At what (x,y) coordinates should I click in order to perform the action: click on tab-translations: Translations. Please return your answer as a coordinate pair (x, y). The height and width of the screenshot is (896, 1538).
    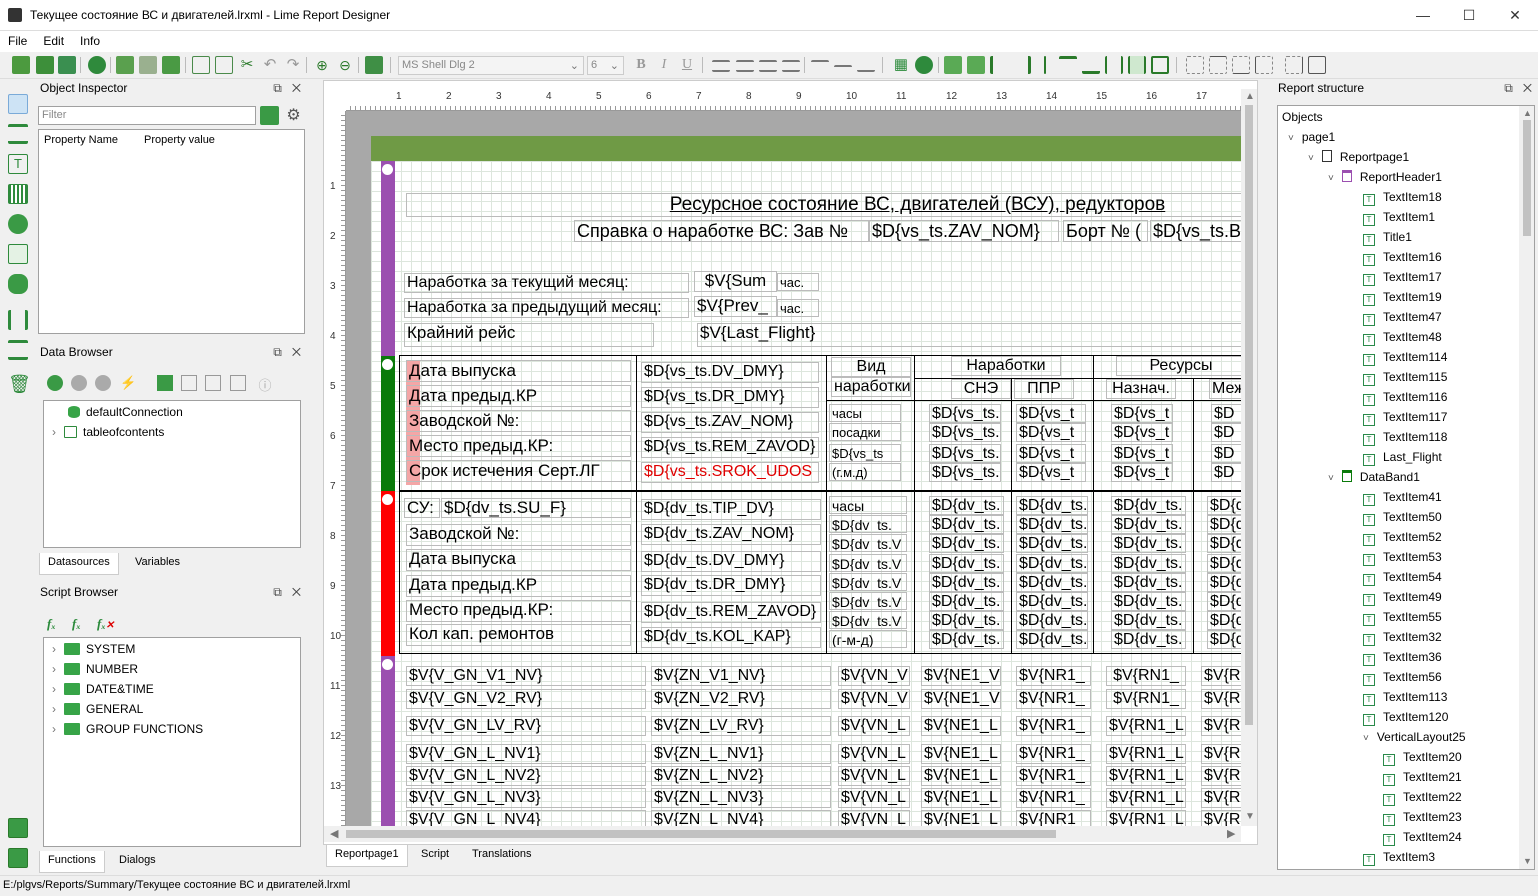
    Looking at the image, I should click on (502, 854).